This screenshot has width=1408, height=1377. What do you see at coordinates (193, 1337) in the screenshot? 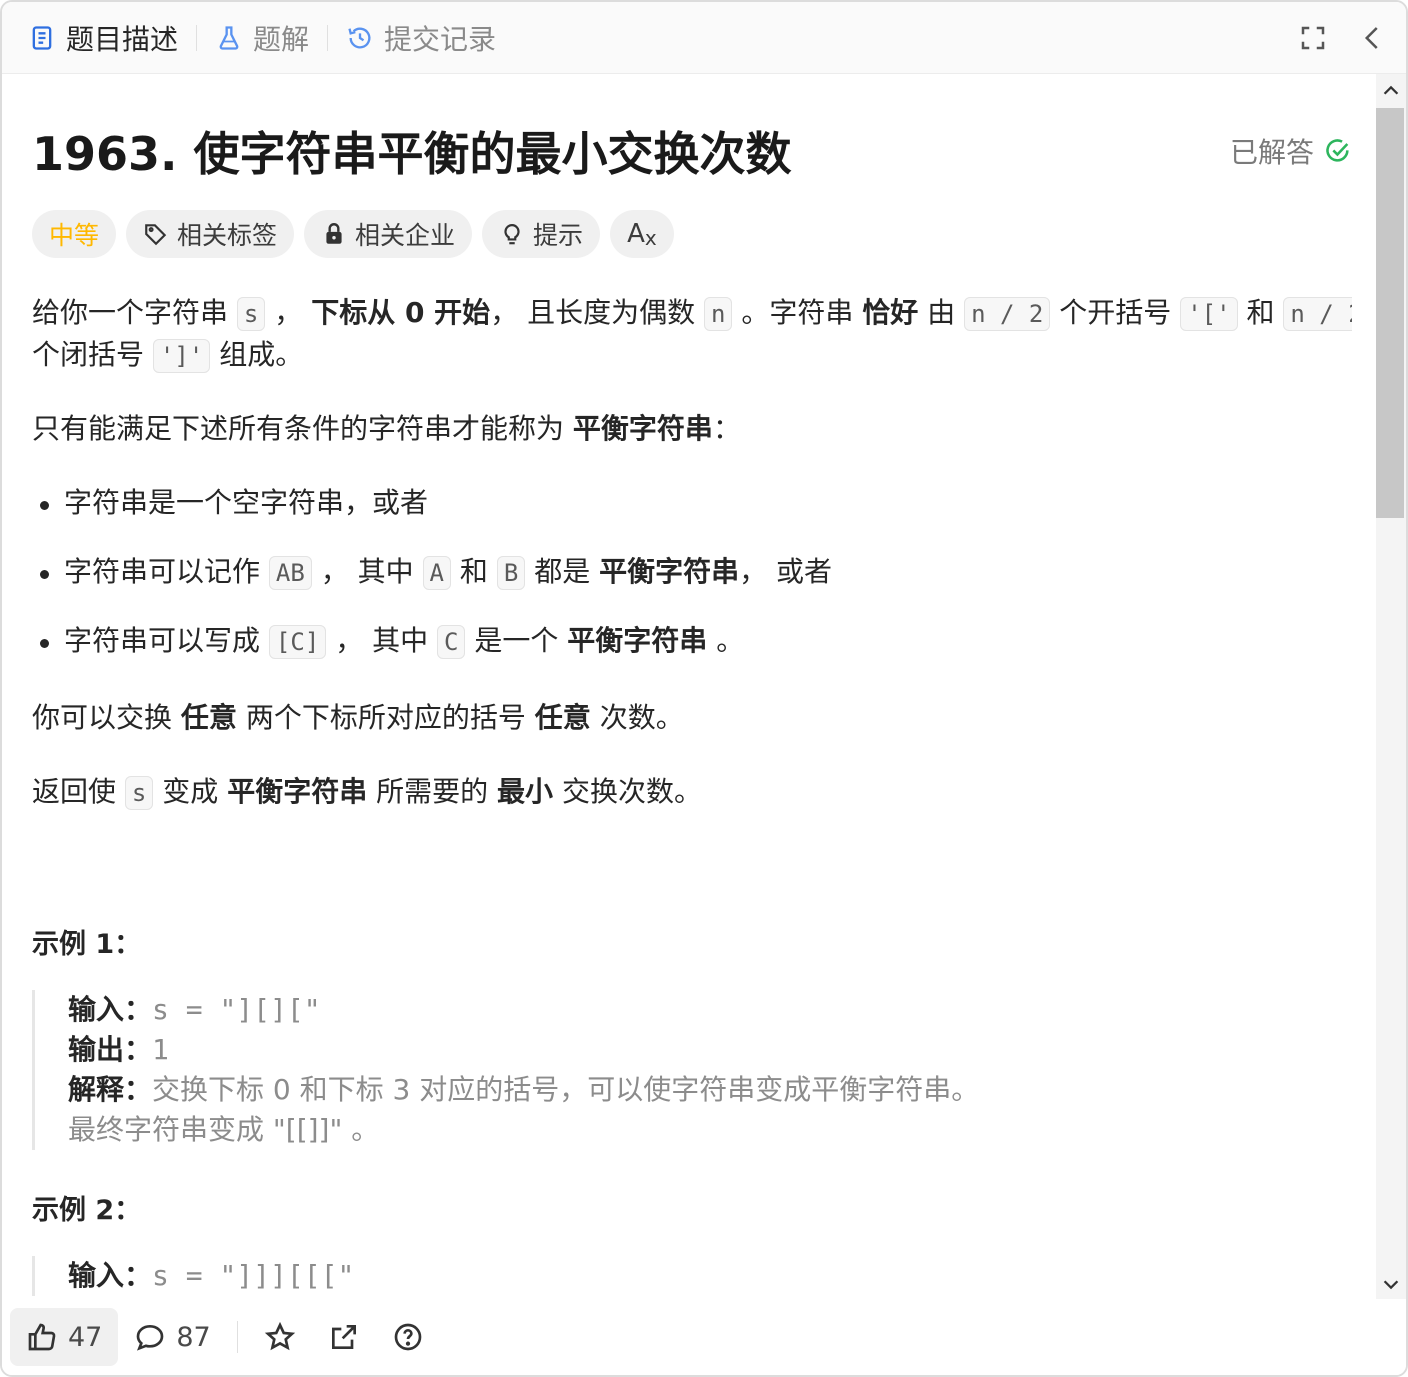
I see `comment-count: 87` at bounding box center [193, 1337].